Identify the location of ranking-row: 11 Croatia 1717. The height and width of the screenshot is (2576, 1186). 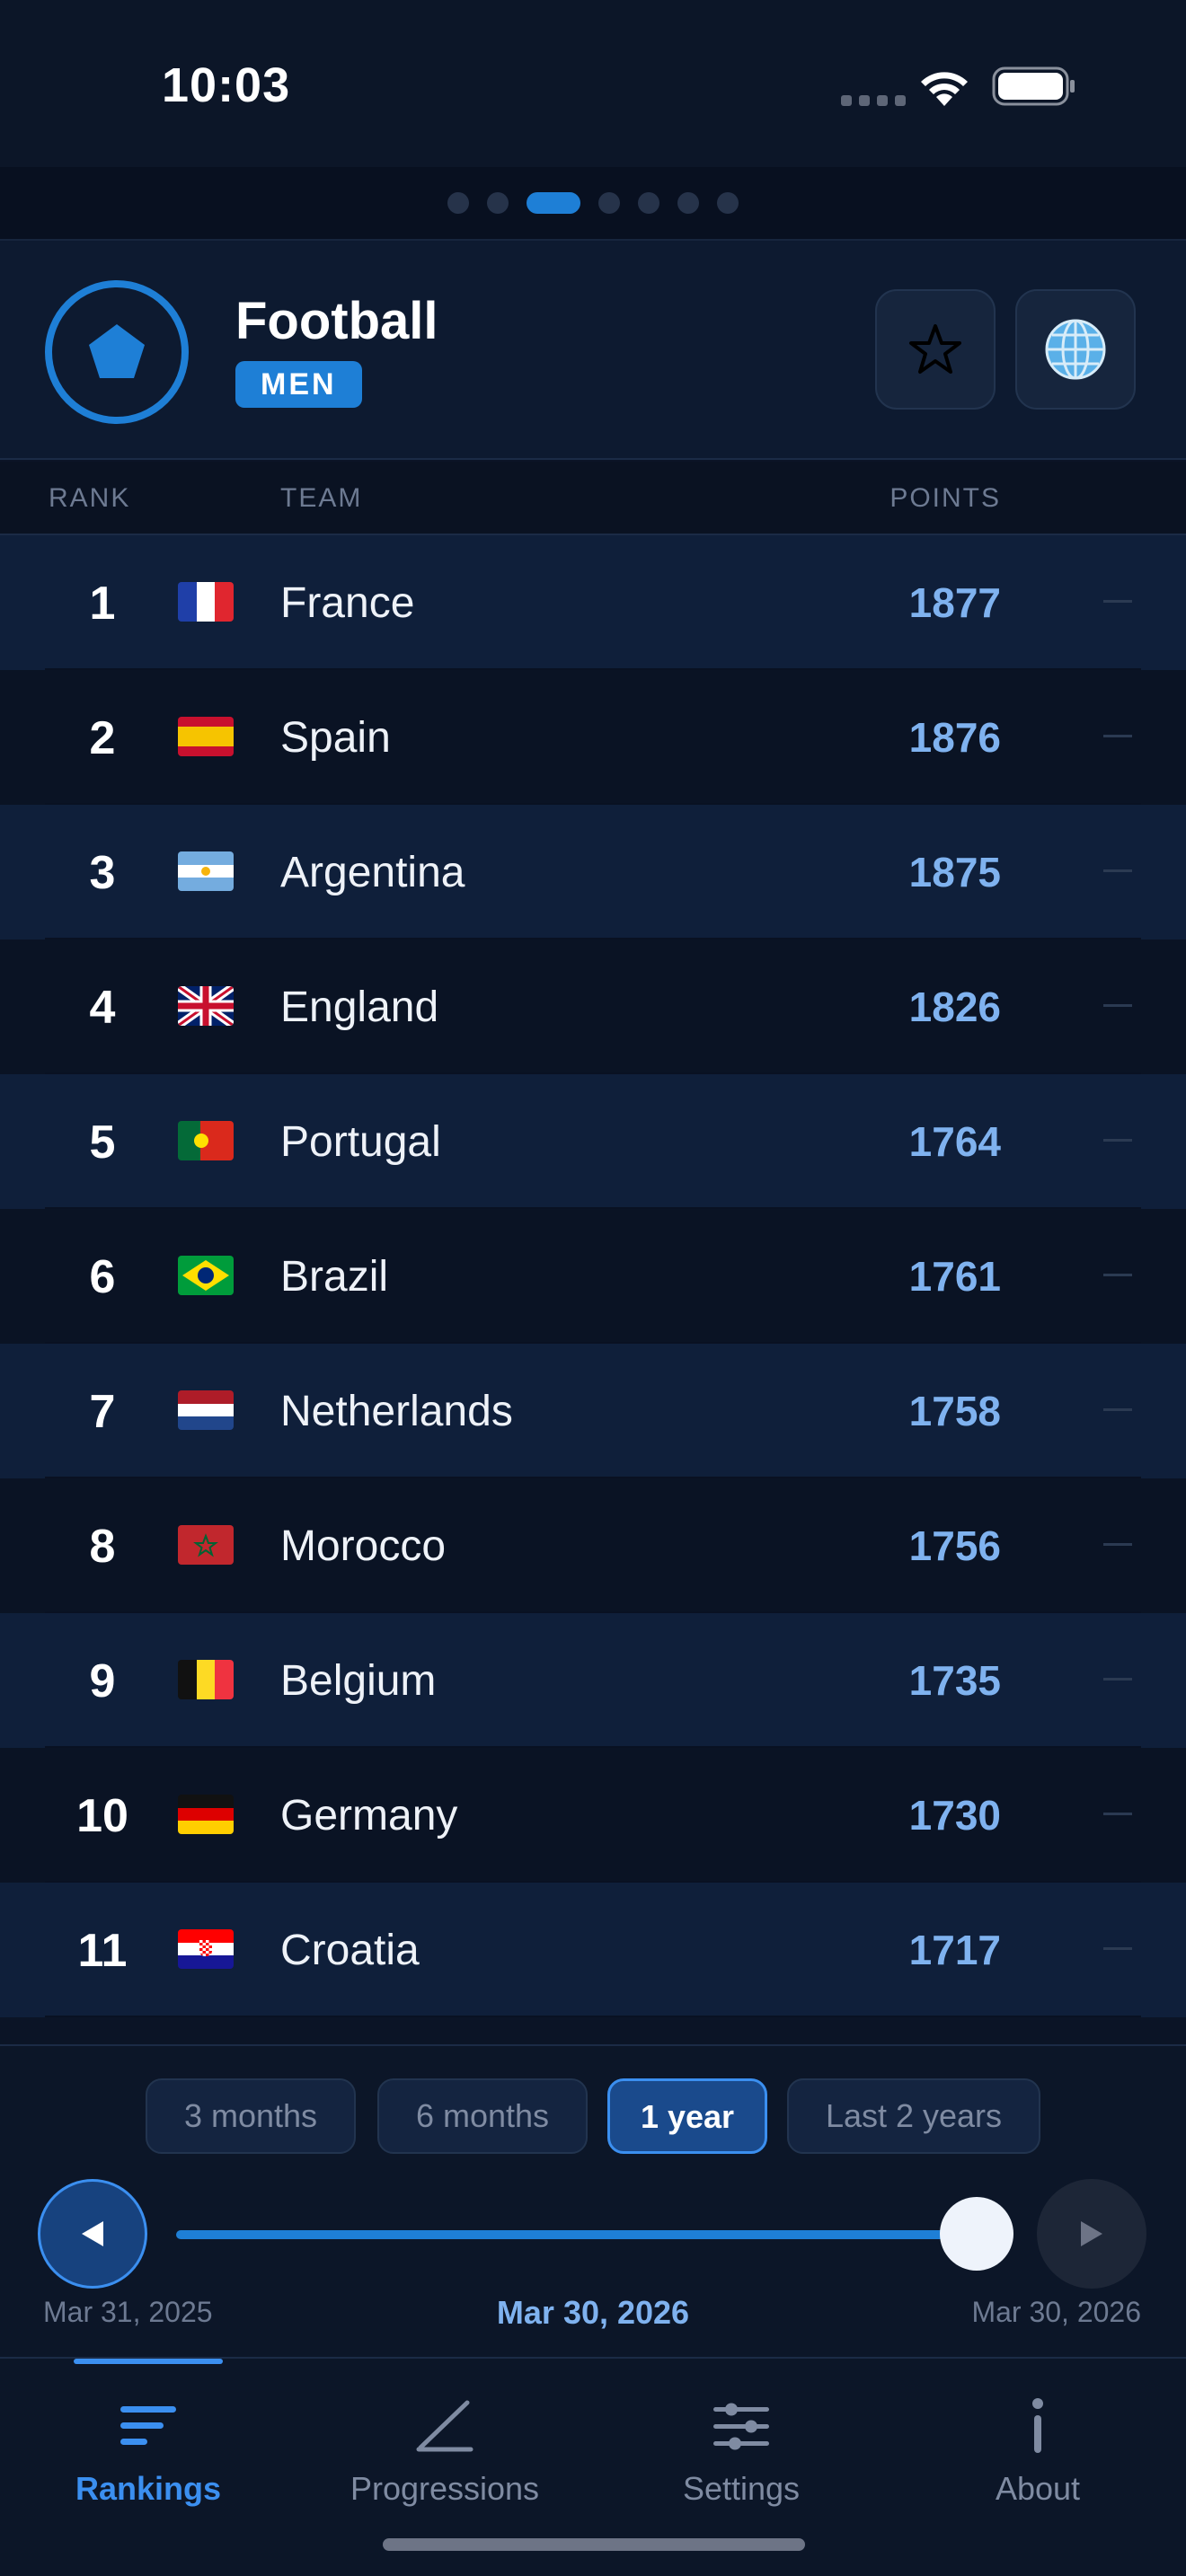
(593, 1950).